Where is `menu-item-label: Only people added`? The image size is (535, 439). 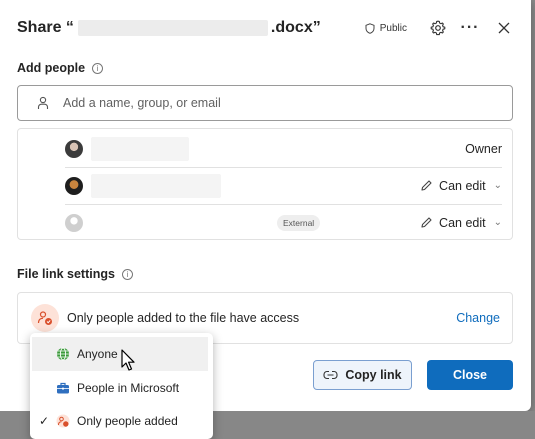 menu-item-label: Only people added is located at coordinates (127, 421).